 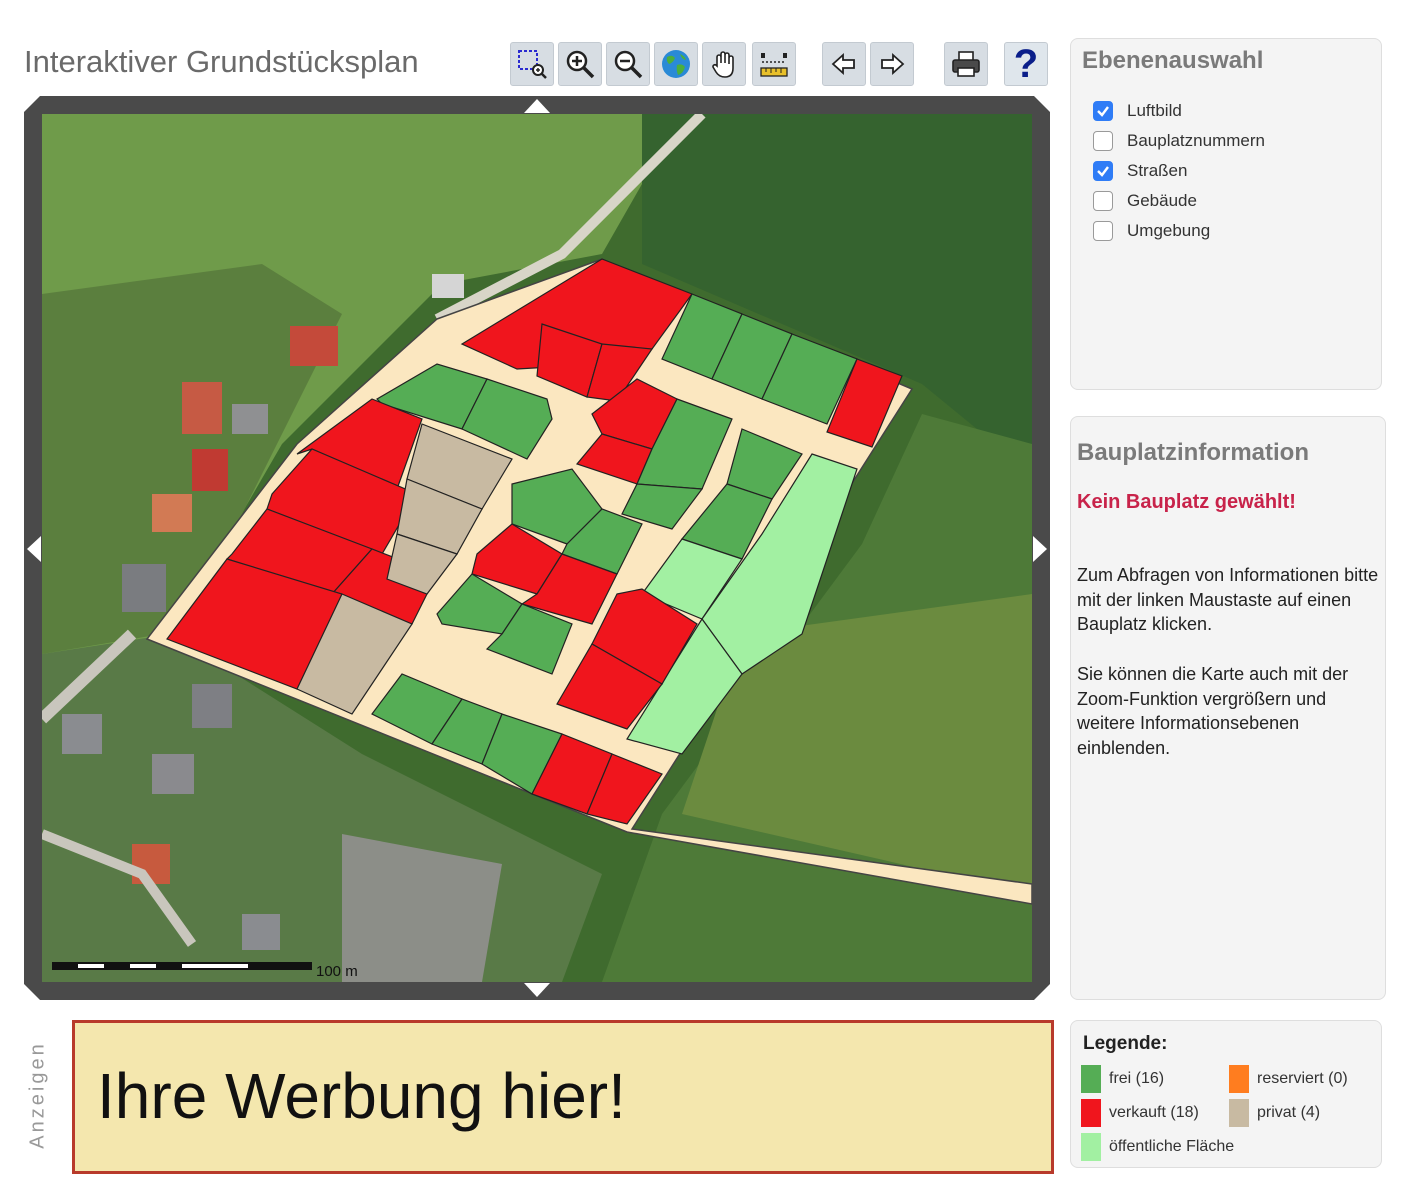 I want to click on pan-hand-icon, so click(x=723, y=64).